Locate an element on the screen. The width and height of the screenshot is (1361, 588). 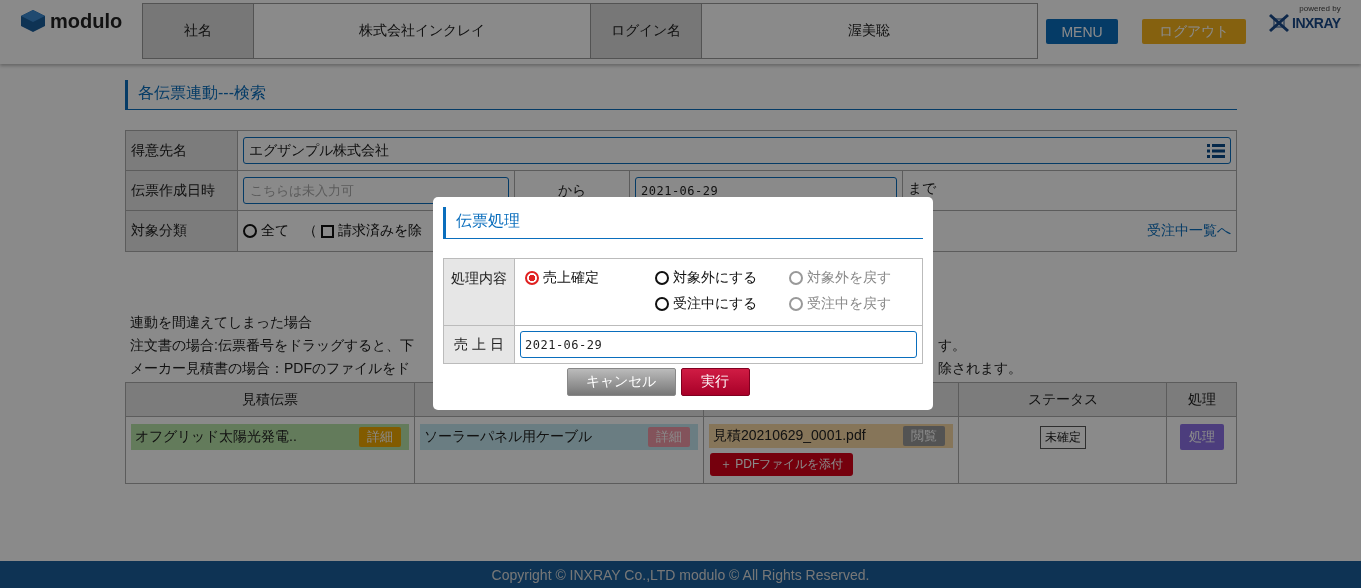
field-label: 処理内容 is located at coordinates (479, 292).